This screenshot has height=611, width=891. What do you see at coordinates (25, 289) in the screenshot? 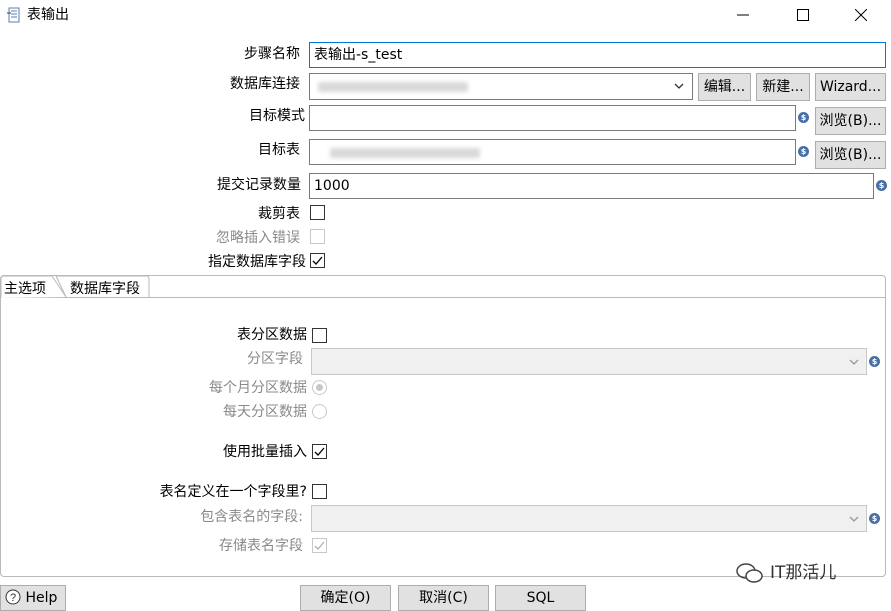
I see `tab-main-options: 主选项` at bounding box center [25, 289].